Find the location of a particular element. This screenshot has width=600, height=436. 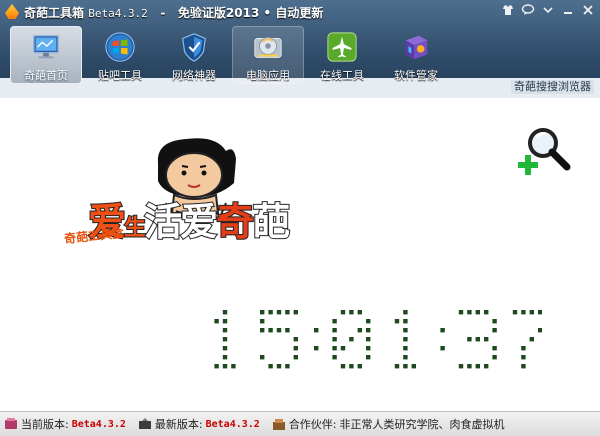

tool-software-label: 软件管家 is located at coordinates (416, 75).